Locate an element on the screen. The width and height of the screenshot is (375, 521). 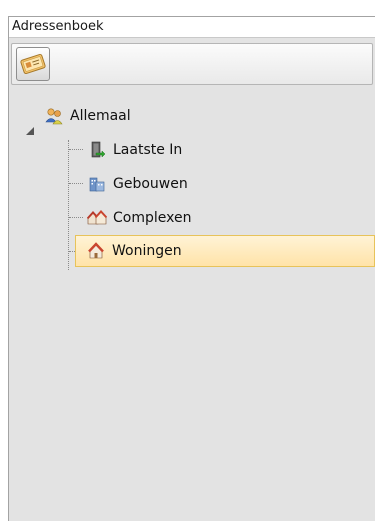
tree-node-label: Woningen is located at coordinates (147, 251).